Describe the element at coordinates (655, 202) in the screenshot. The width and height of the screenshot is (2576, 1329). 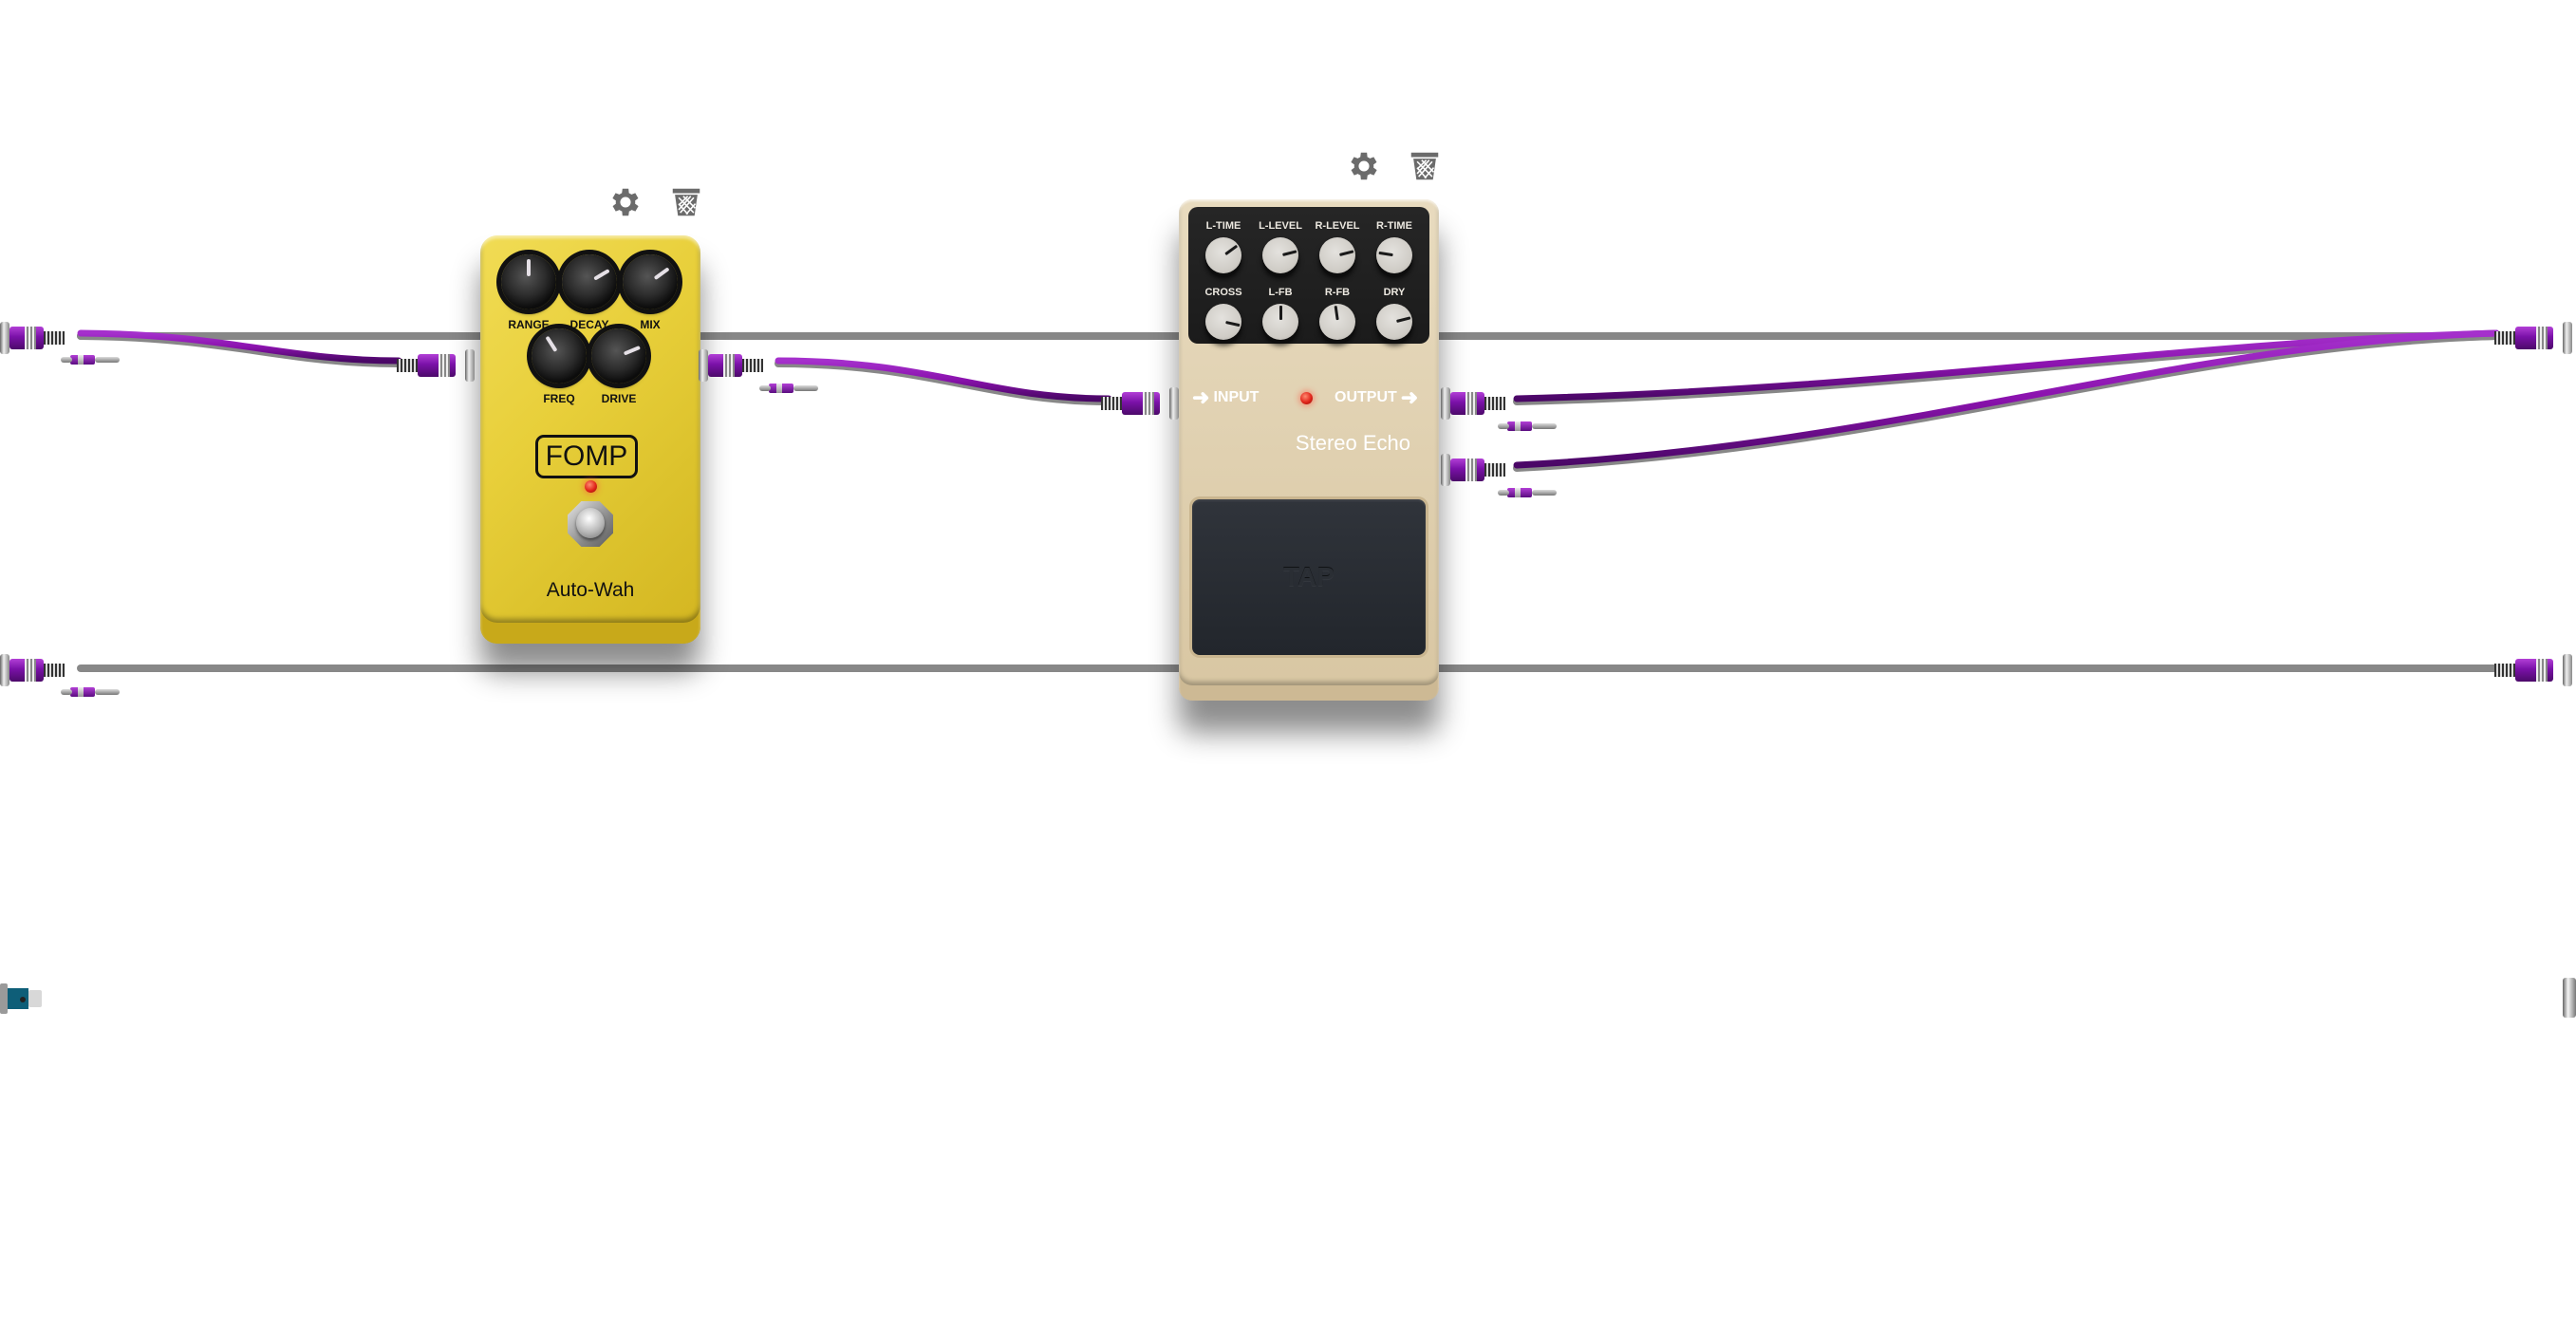
I see `autowah-tools` at that location.